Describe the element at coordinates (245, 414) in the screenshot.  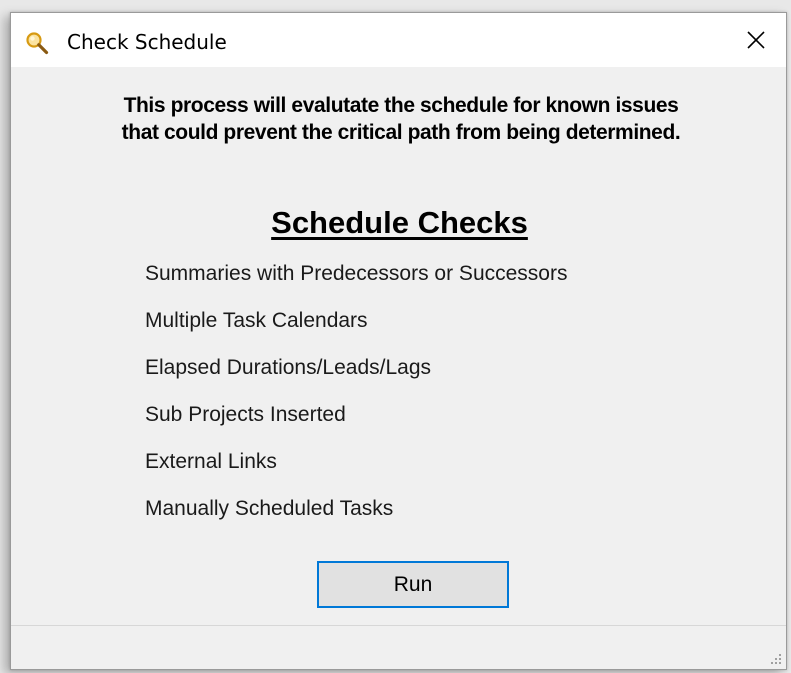
I see `check-item-sub-projects: Sub Projects Inserted` at that location.